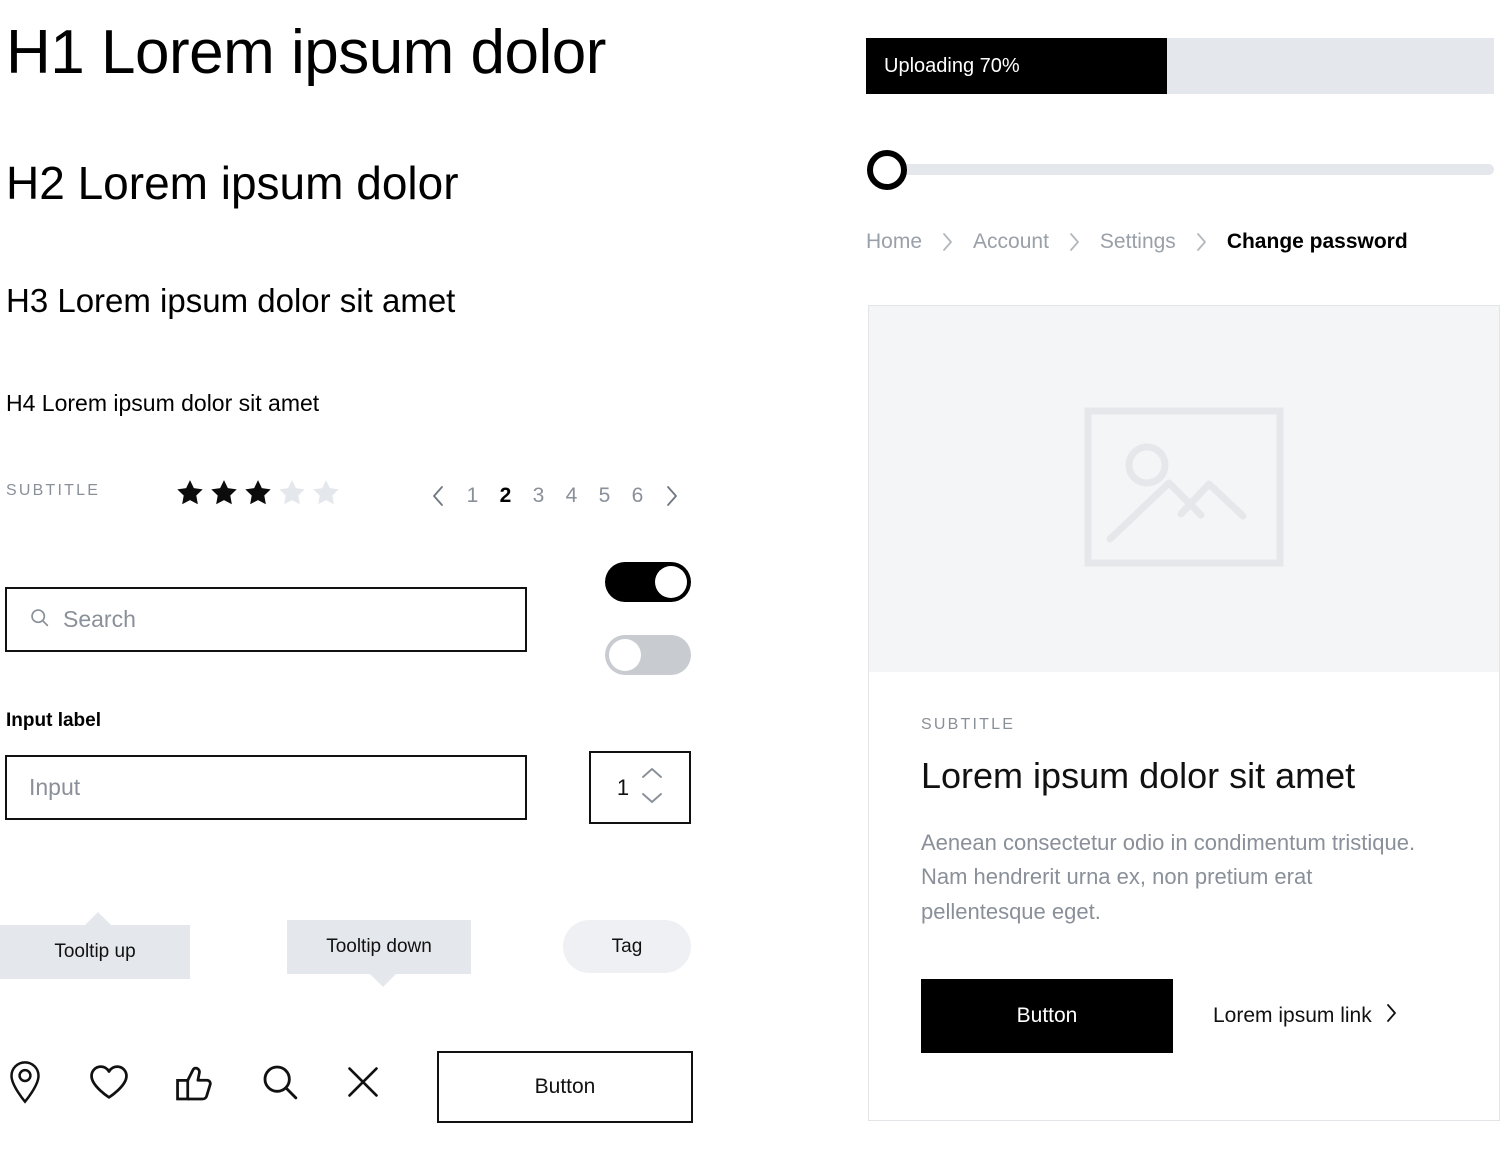  I want to click on input-label: Input label, so click(53, 720).